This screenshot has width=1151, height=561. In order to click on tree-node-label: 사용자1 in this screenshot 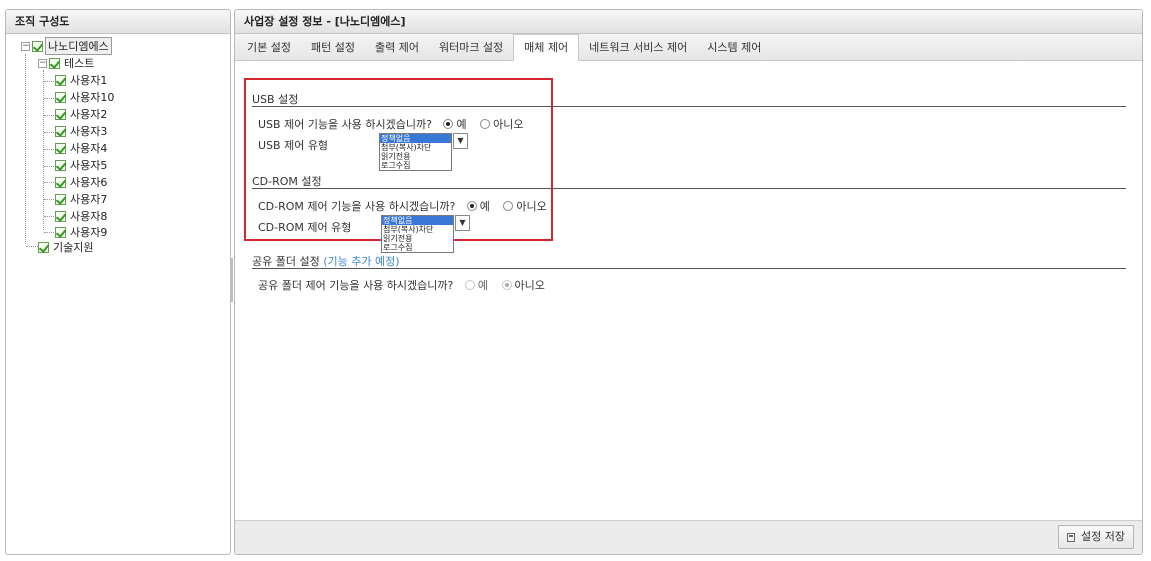, I will do `click(88, 80)`.